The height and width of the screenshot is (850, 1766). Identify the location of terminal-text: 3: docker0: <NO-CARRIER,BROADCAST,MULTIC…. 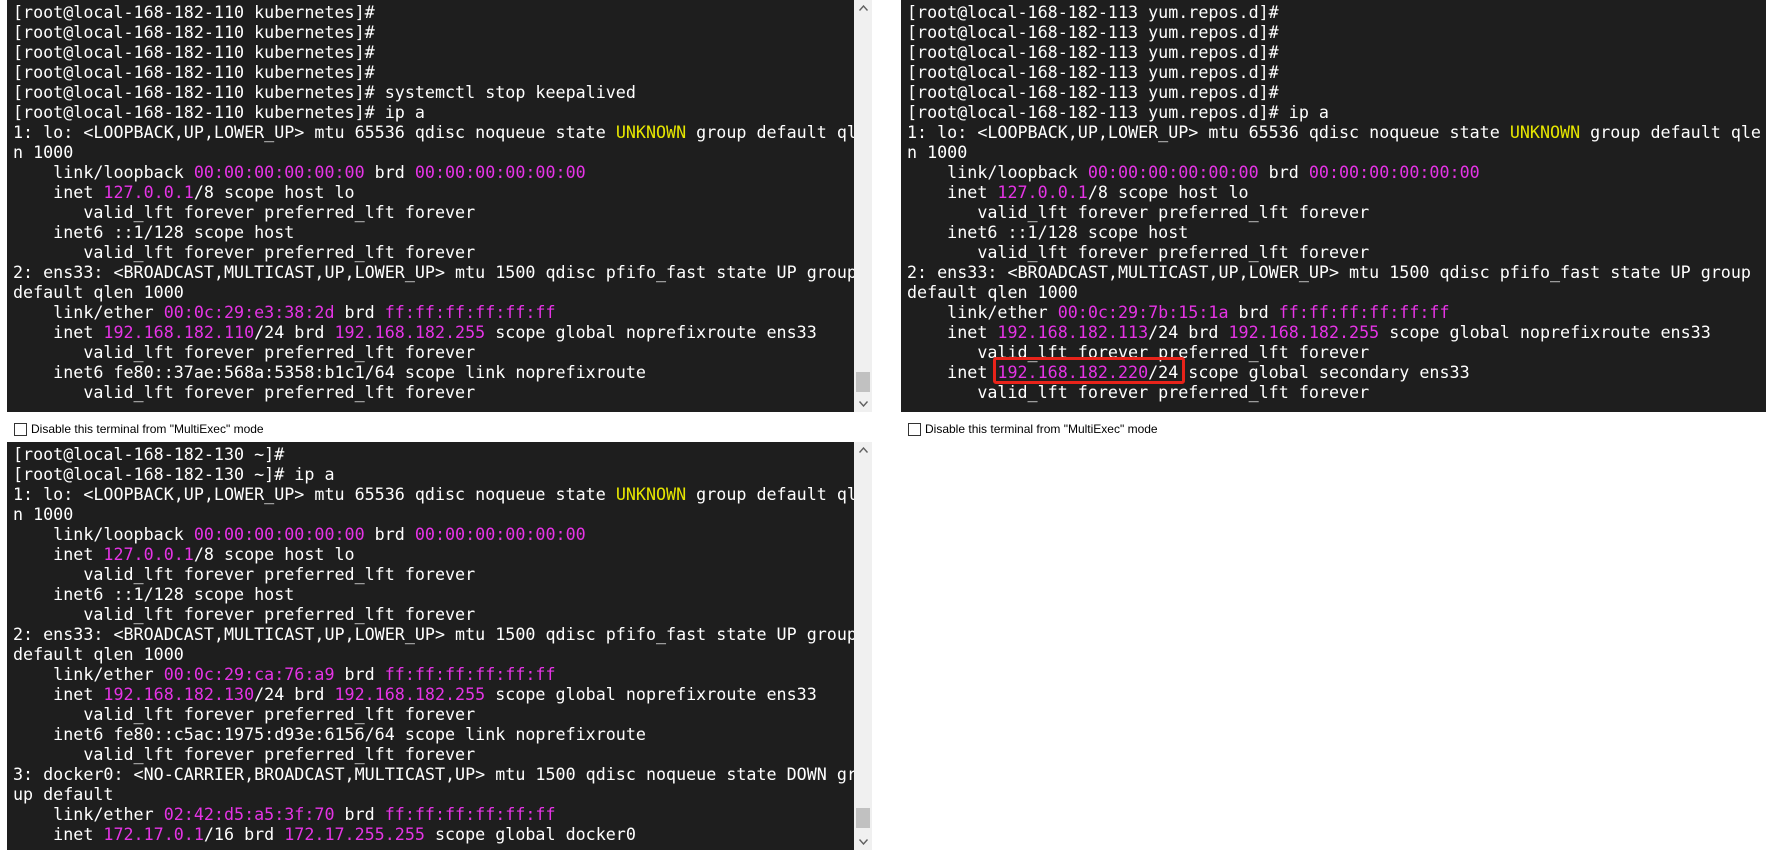
(440, 774).